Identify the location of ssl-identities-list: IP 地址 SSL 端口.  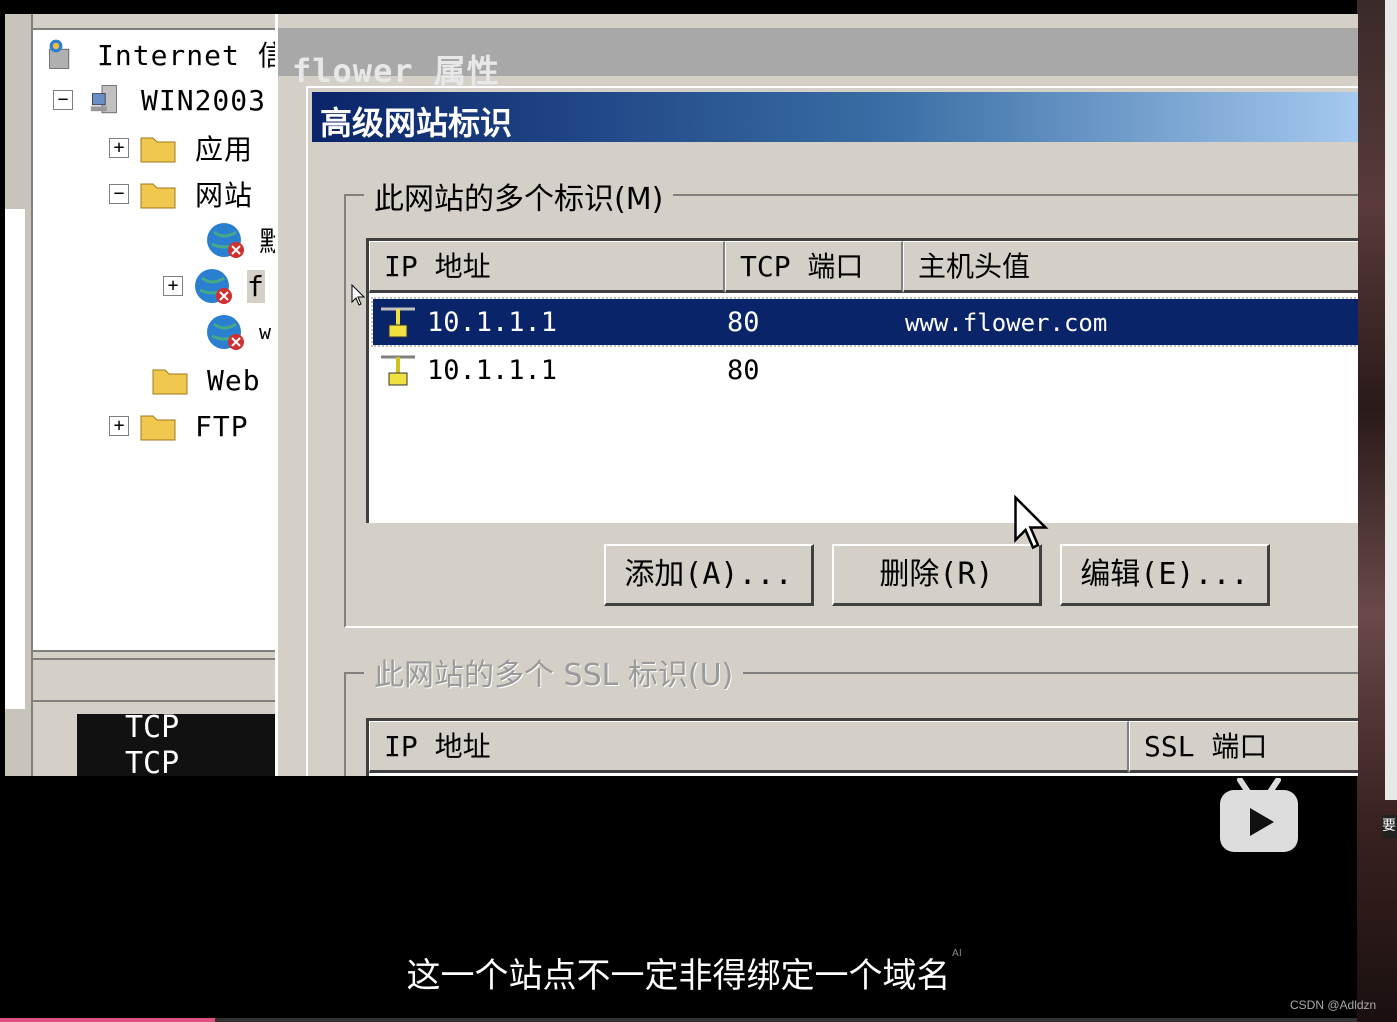
(862, 747).